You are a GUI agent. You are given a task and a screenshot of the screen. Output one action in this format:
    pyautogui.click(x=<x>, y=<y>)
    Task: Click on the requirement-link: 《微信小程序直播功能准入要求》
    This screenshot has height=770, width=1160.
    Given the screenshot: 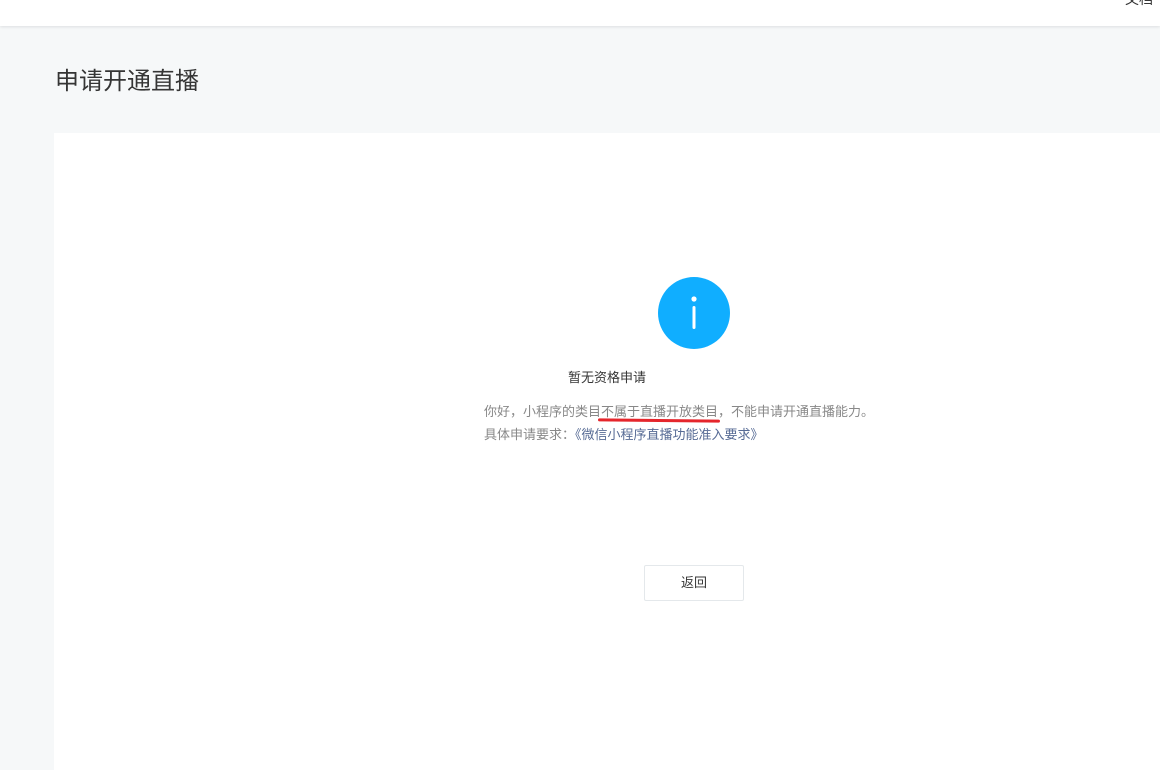 What is the action you would take?
    pyautogui.click(x=669, y=435)
    